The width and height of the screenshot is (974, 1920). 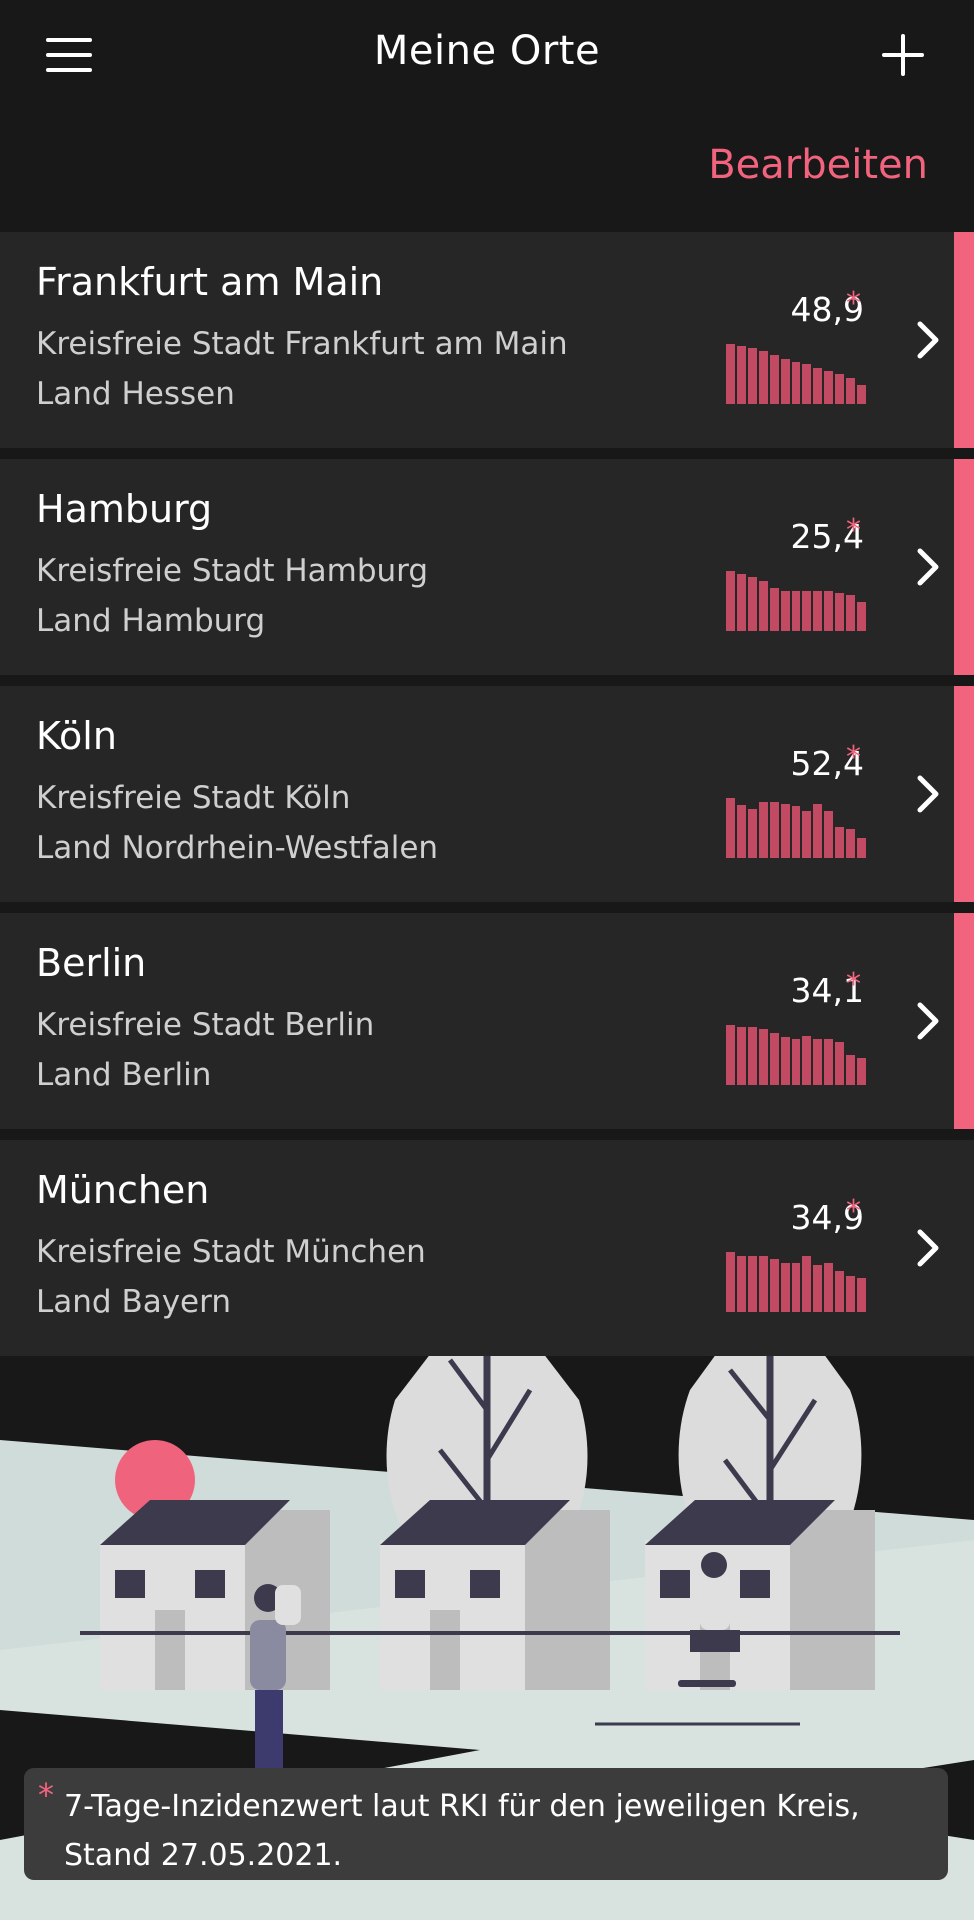 I want to click on state-name: Land Bayern, so click(x=133, y=1302).